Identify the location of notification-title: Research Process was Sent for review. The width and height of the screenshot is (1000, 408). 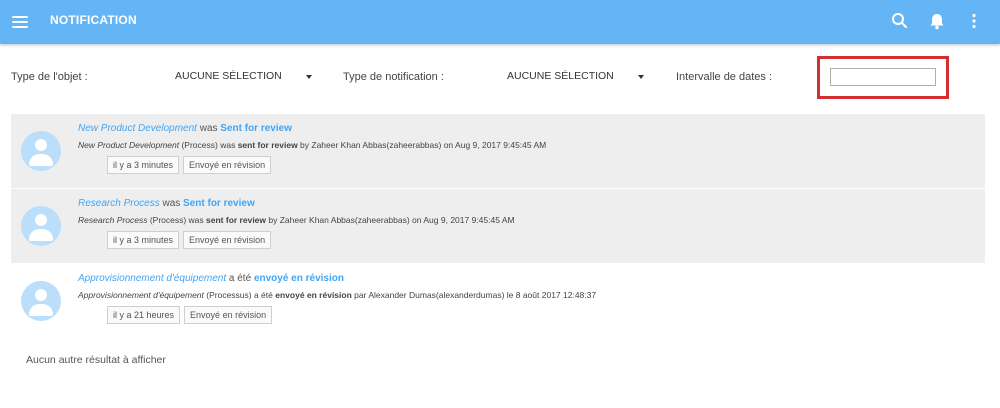
(166, 203).